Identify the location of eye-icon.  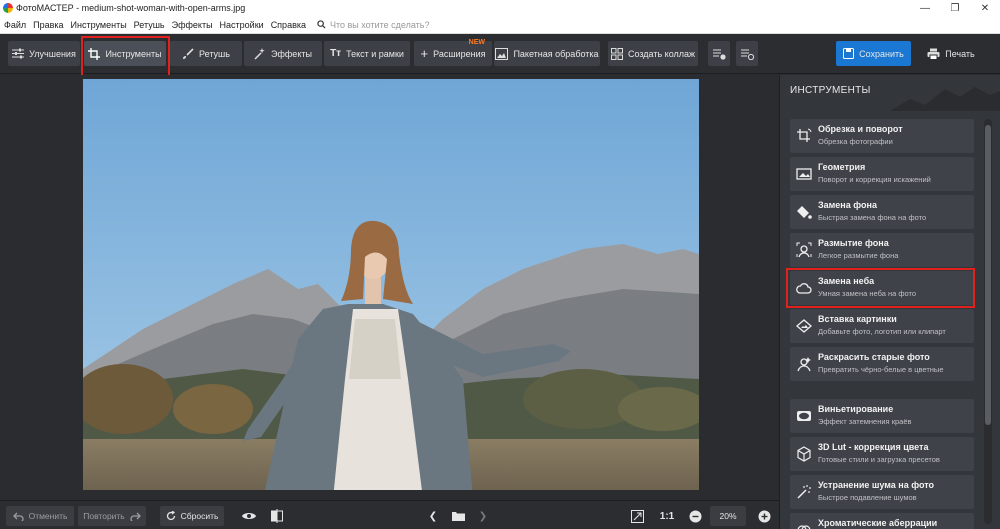
(249, 516).